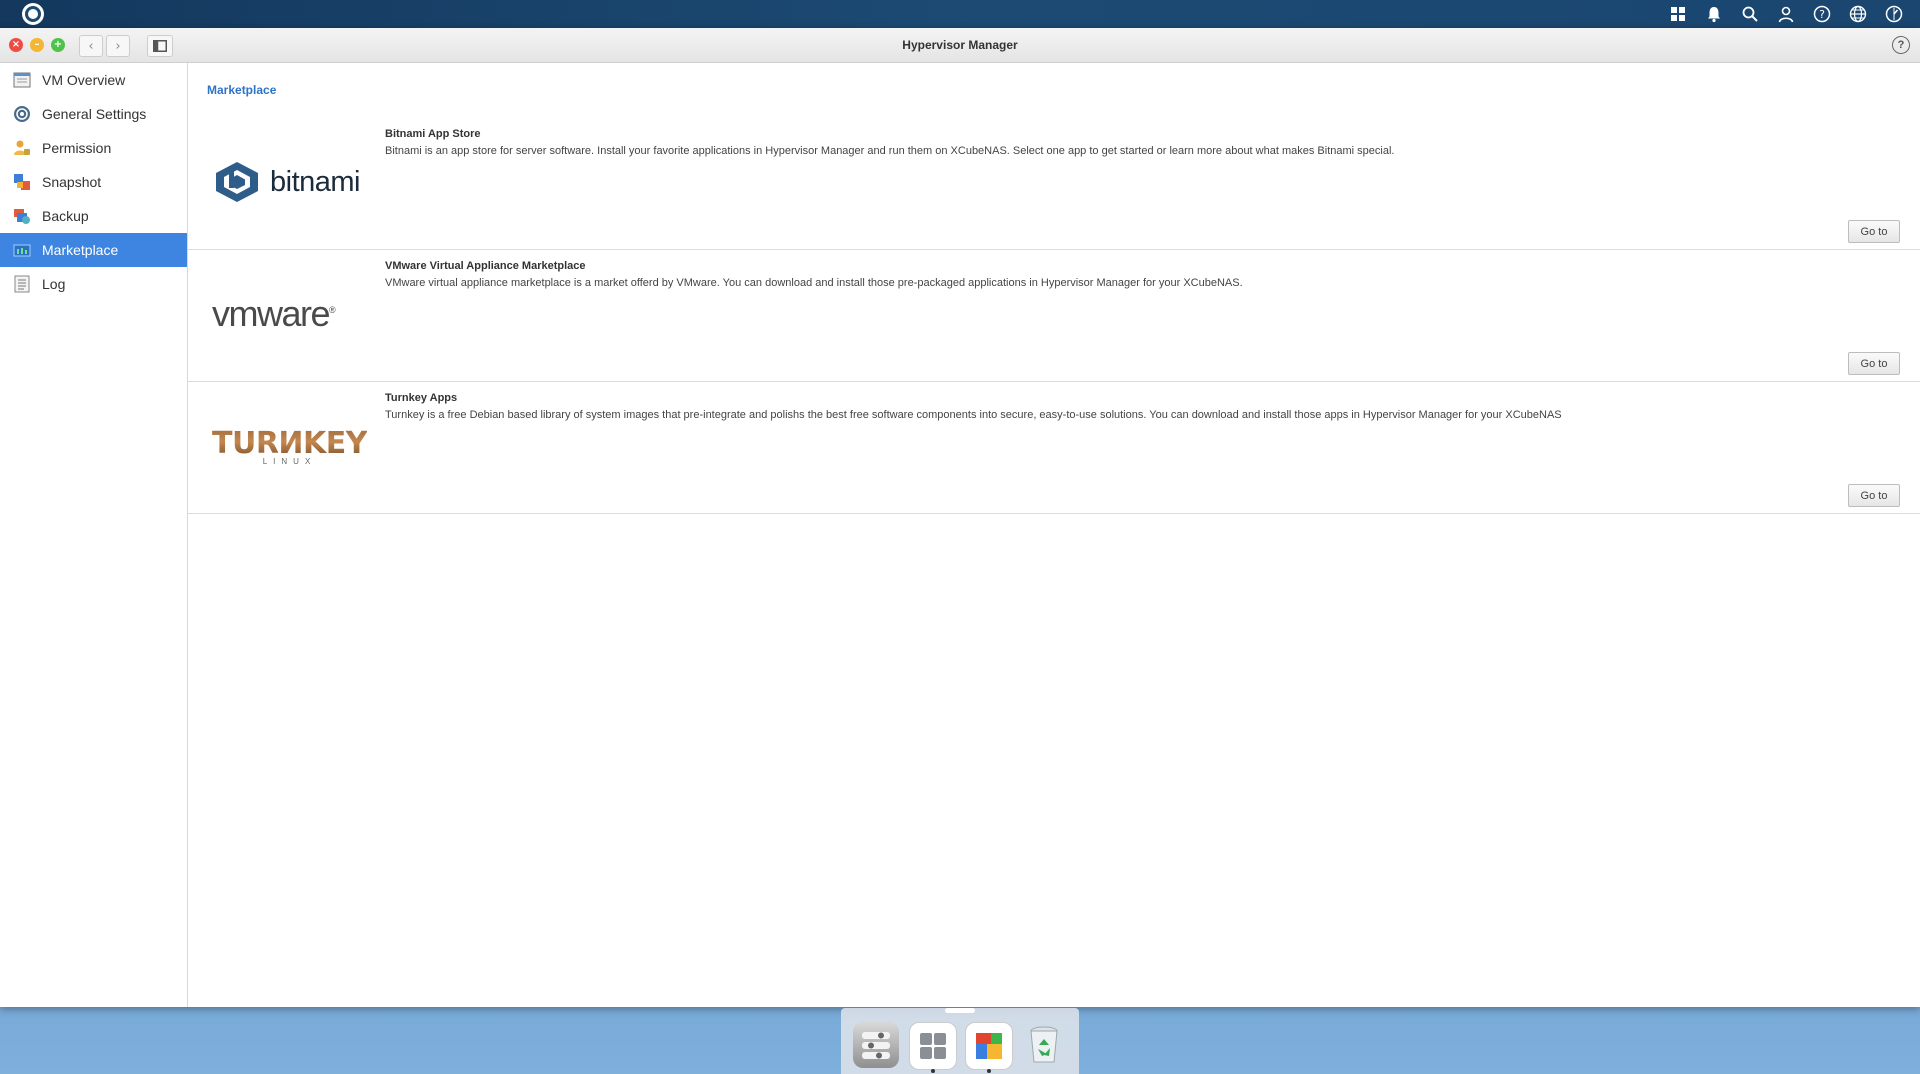 This screenshot has width=1920, height=1074. Describe the element at coordinates (960, 1041) in the screenshot. I see `dock` at that location.